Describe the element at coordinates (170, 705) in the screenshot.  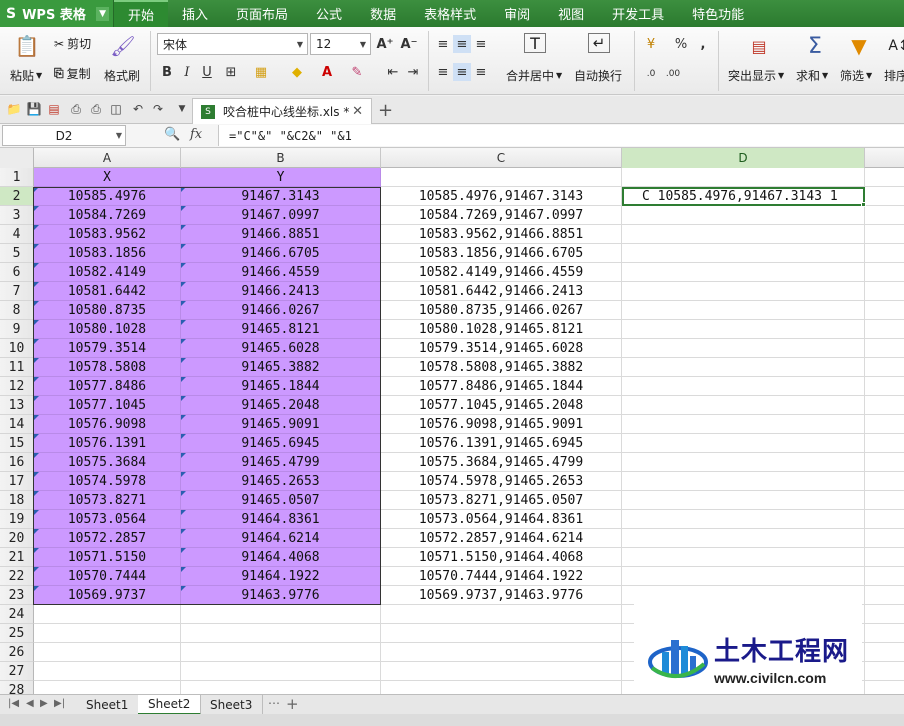
I see `sheet-tab-sheet2: Sheet2` at that location.